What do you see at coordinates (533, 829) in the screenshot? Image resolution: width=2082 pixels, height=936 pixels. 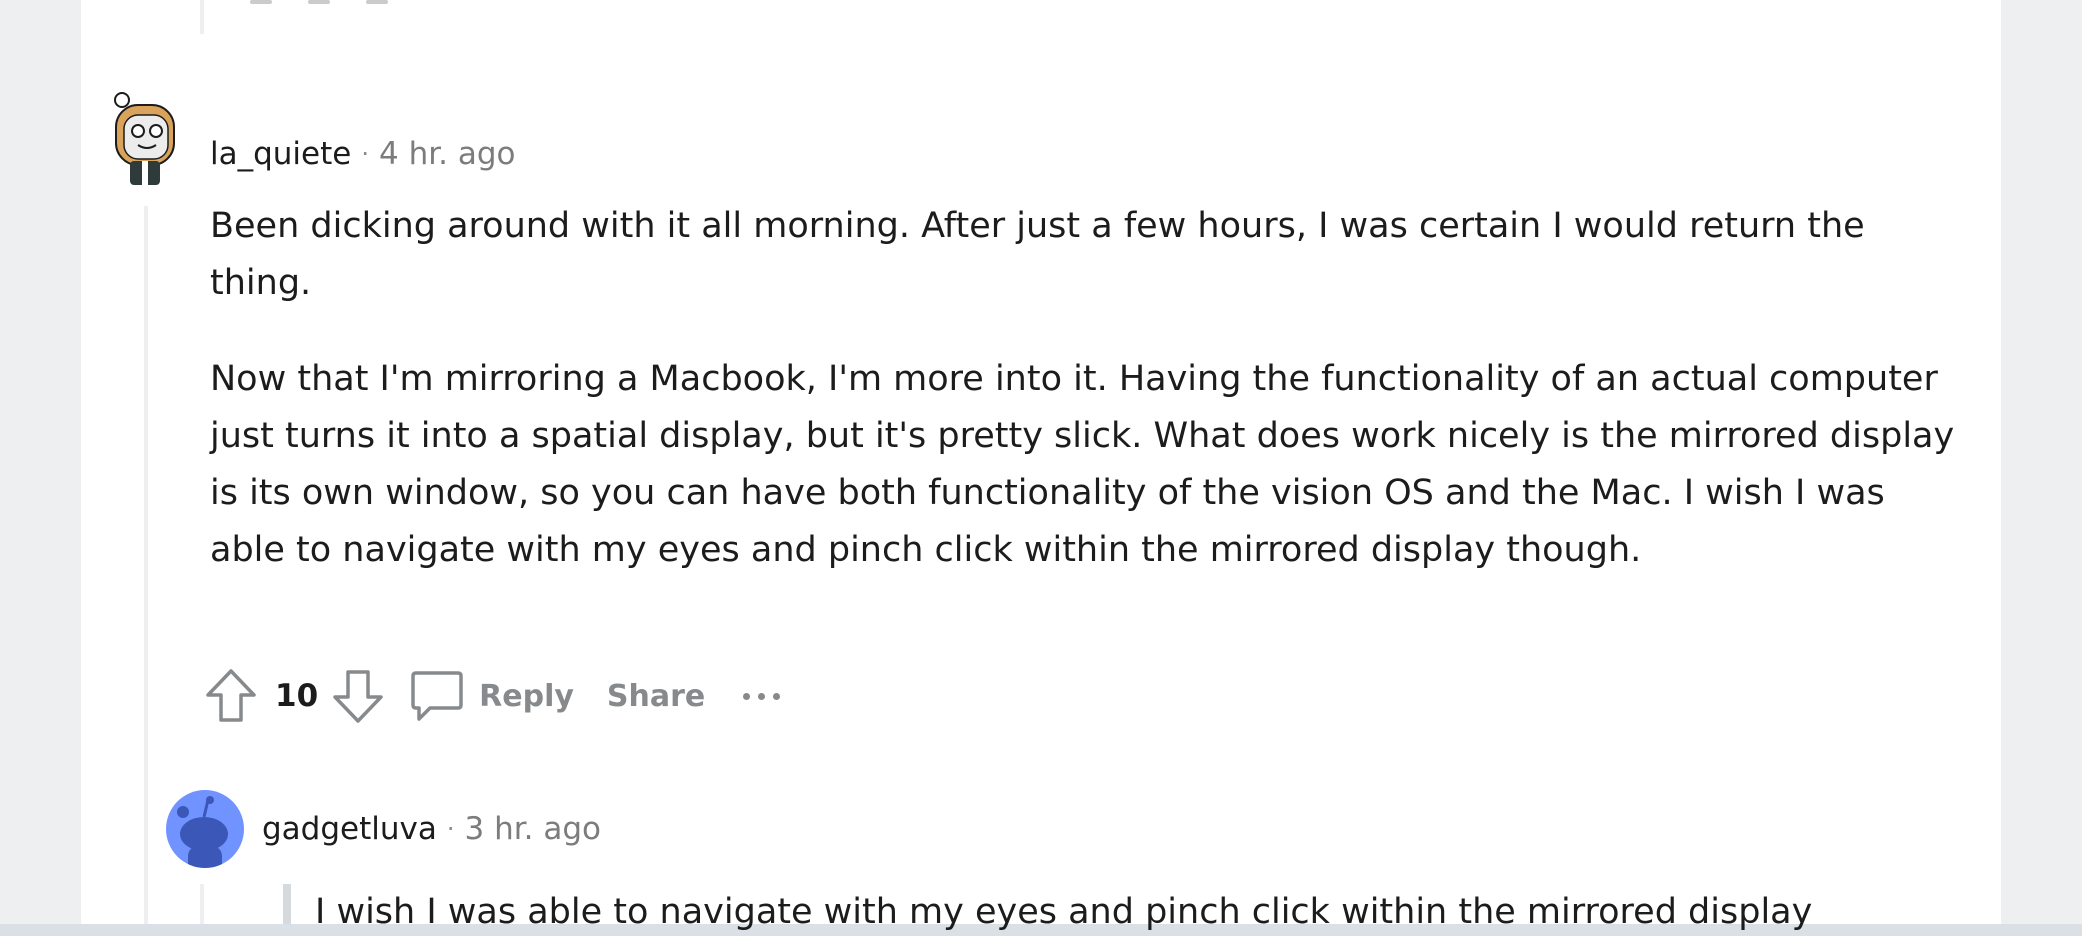 I see `comment-time: 3 hr. ago` at bounding box center [533, 829].